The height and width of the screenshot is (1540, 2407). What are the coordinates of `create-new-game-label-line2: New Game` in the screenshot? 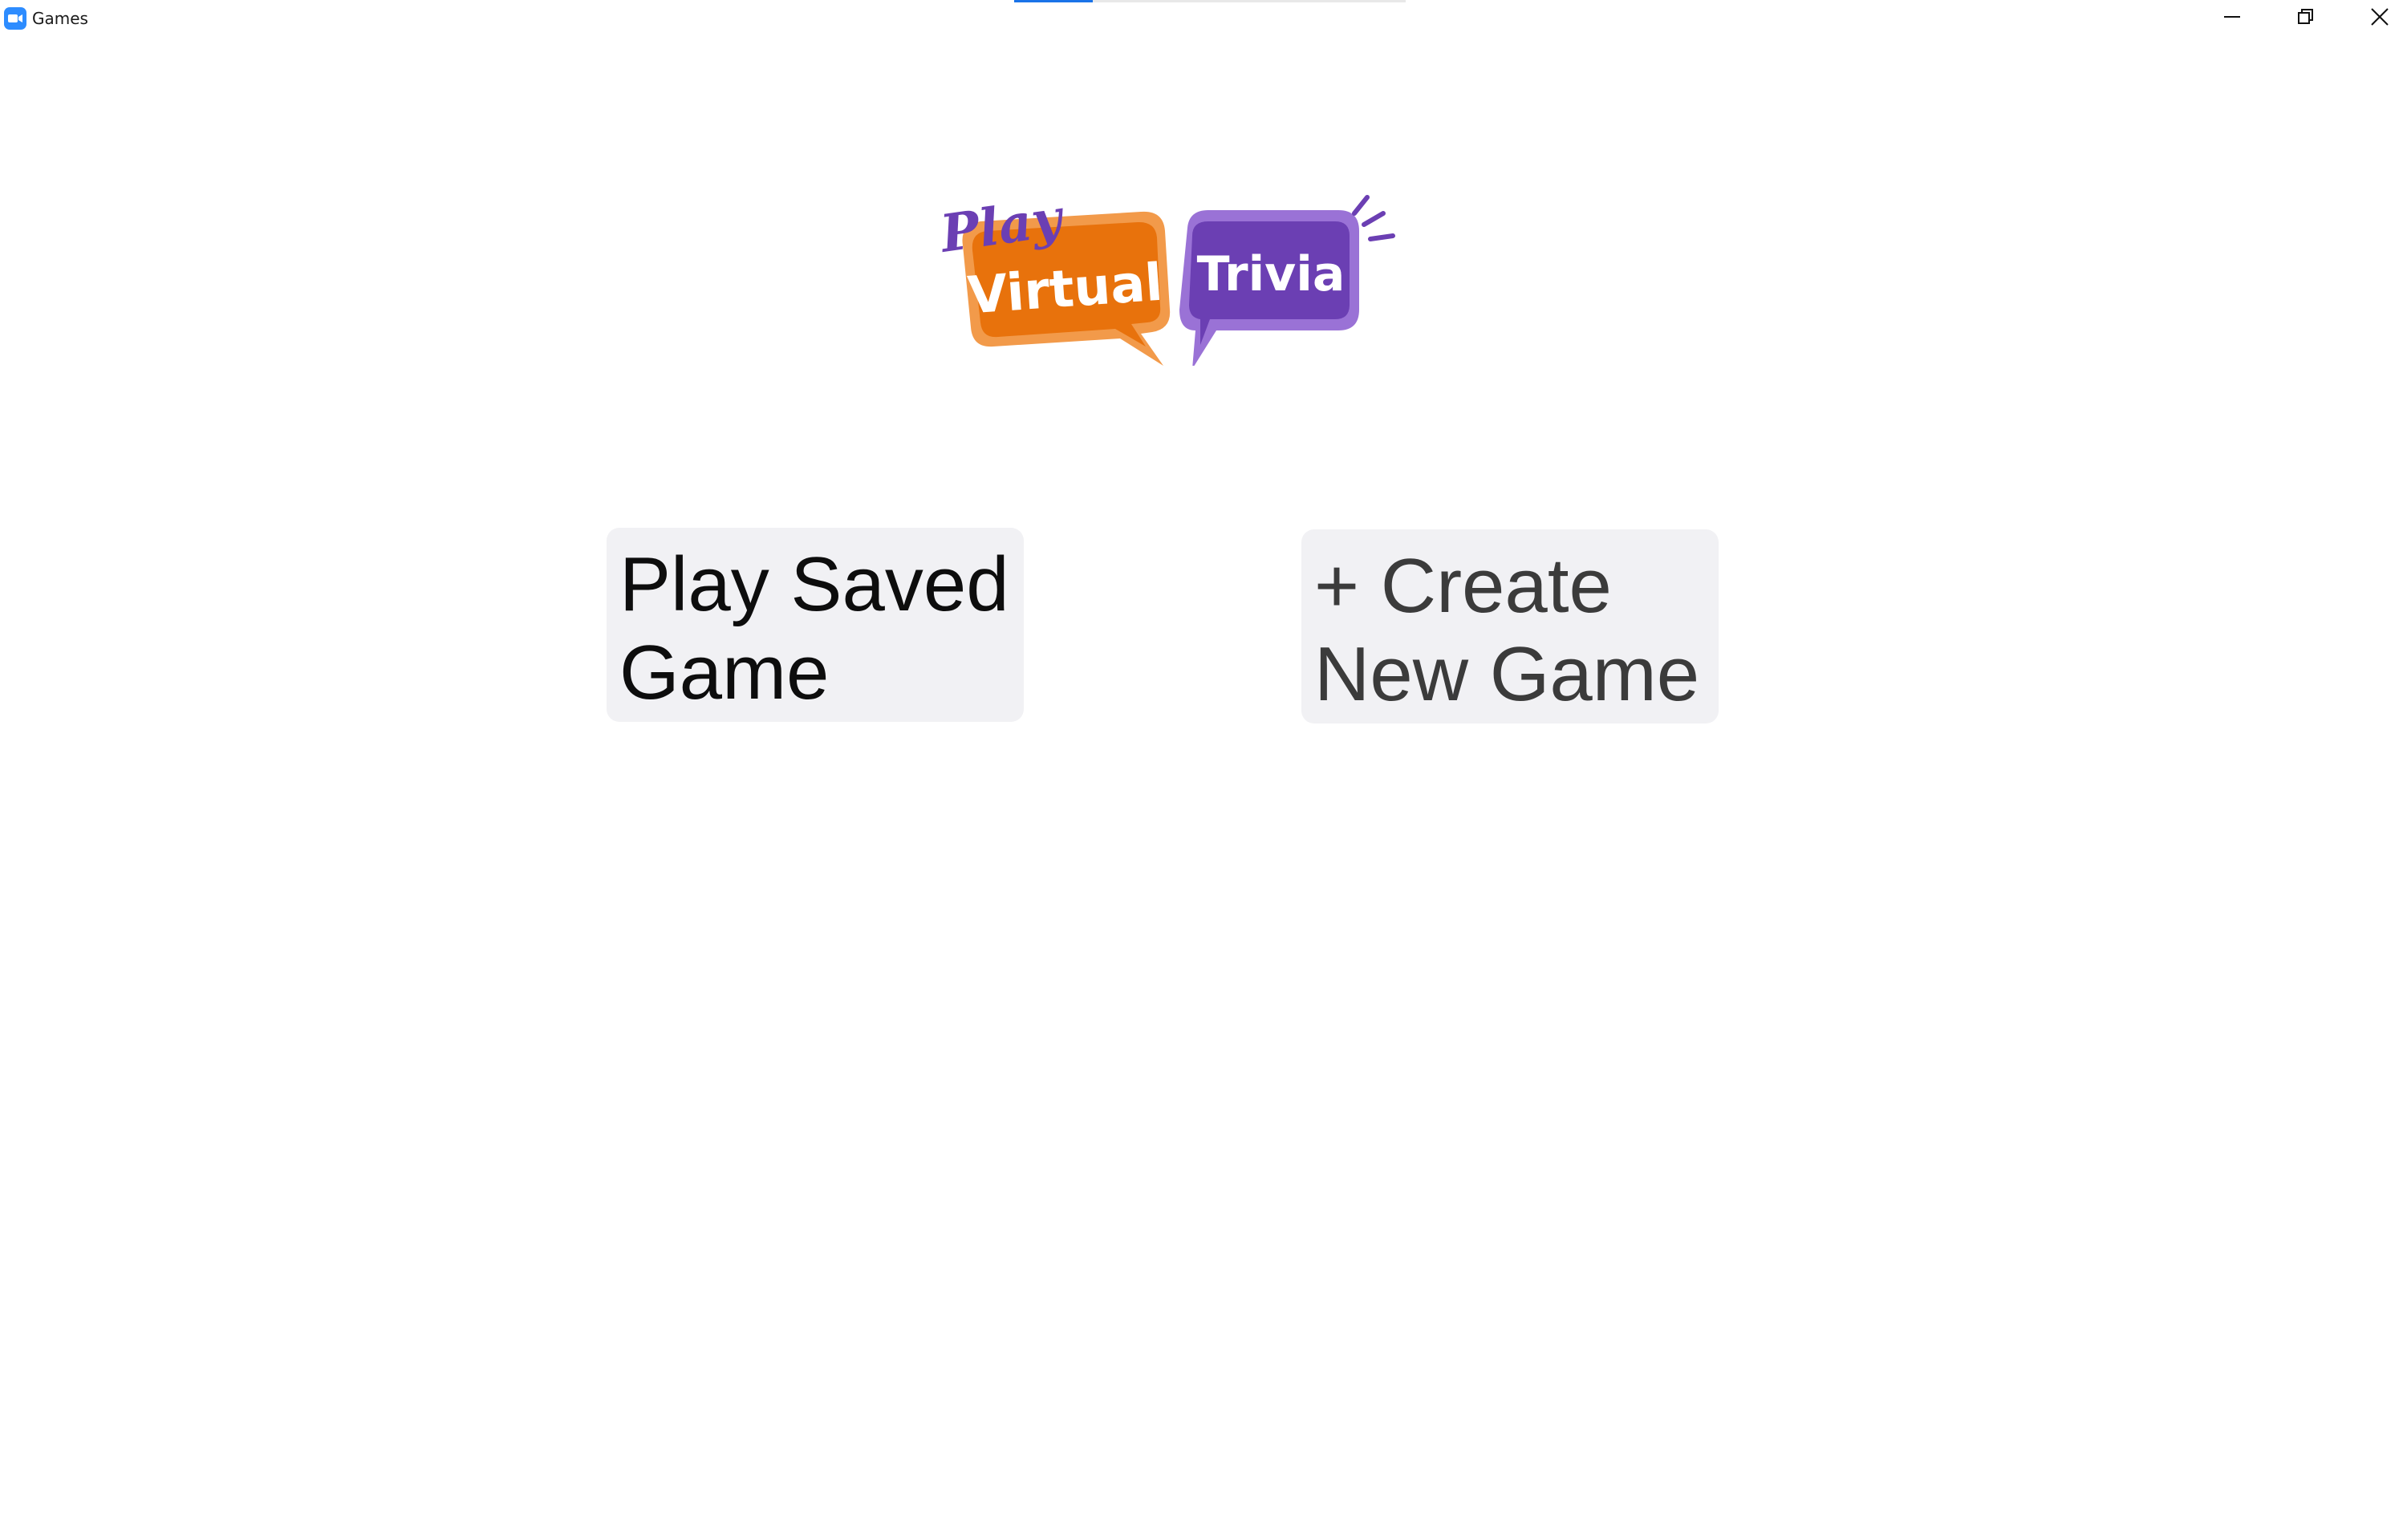 It's located at (1507, 674).